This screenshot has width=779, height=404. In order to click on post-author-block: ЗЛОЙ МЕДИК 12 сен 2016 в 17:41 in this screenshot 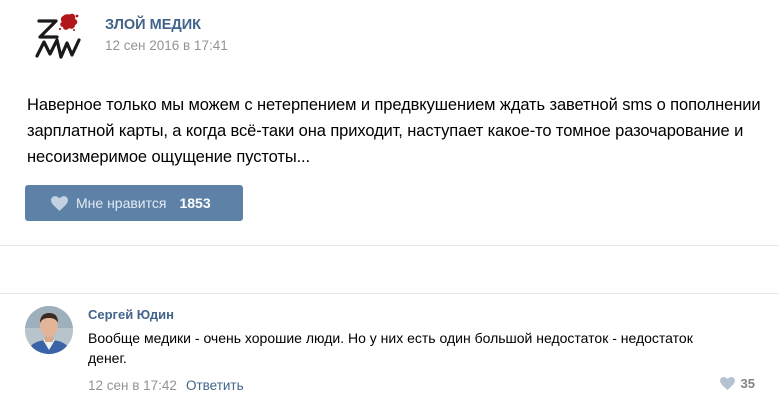, I will do `click(166, 35)`.